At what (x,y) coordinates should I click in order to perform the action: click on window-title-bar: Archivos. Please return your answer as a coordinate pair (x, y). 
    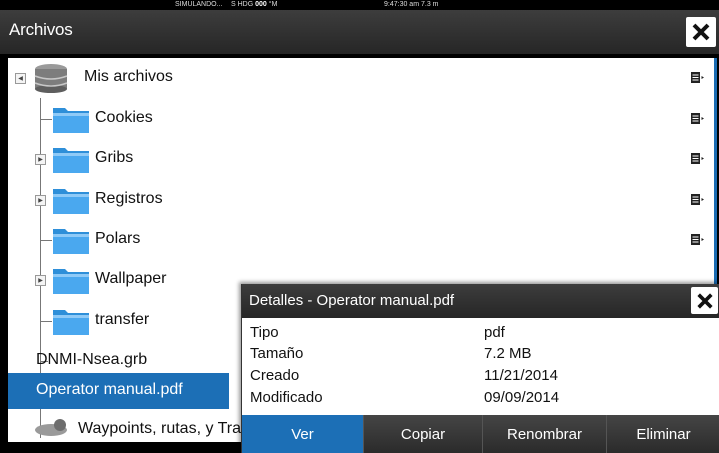
    Looking at the image, I should click on (359, 32).